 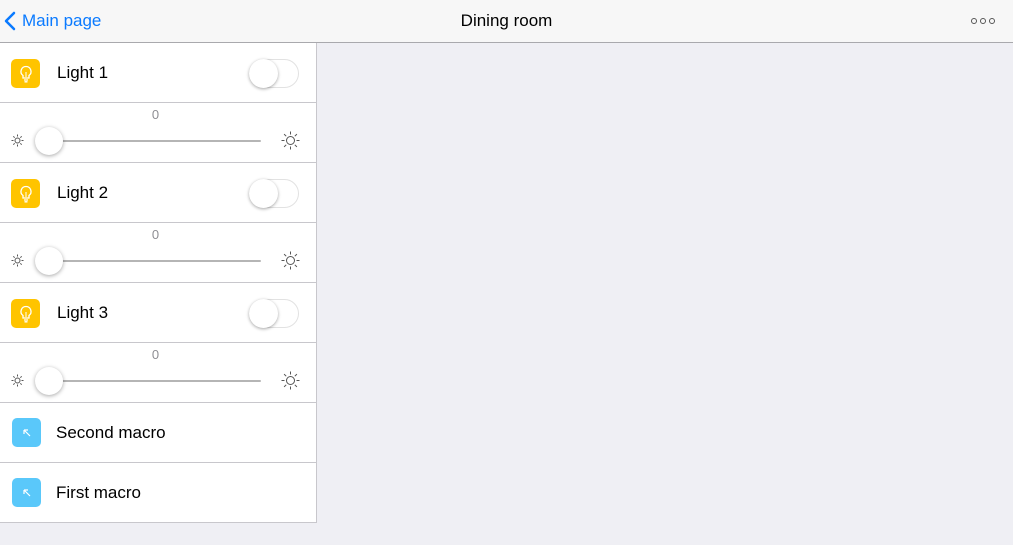 I want to click on light-row: Light 2, so click(x=158, y=193).